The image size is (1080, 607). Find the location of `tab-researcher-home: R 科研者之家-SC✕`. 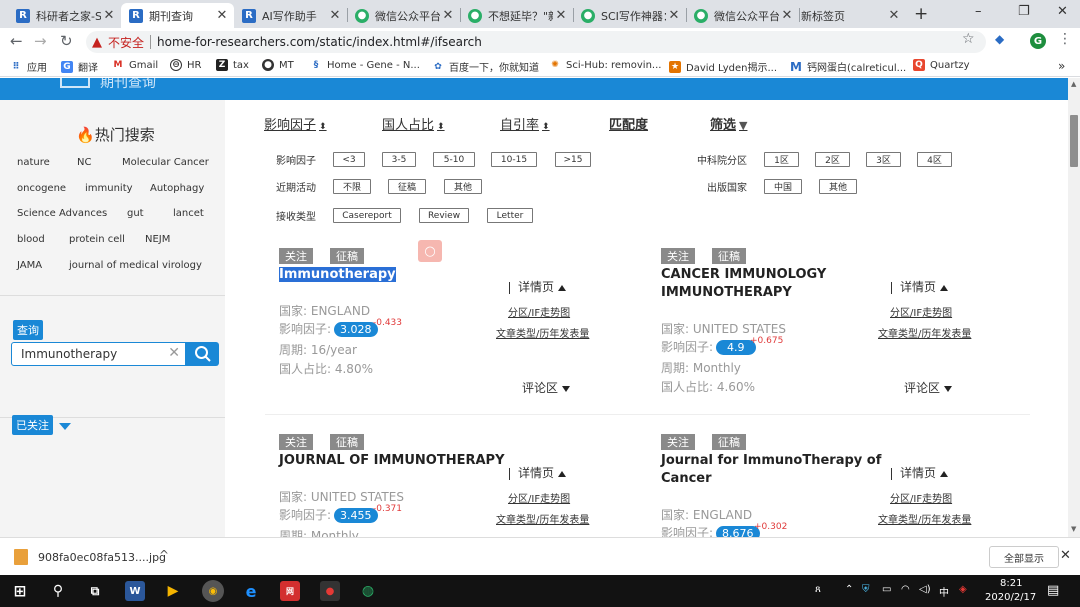

tab-researcher-home: R 科研者之家-SC✕ is located at coordinates (64, 15).